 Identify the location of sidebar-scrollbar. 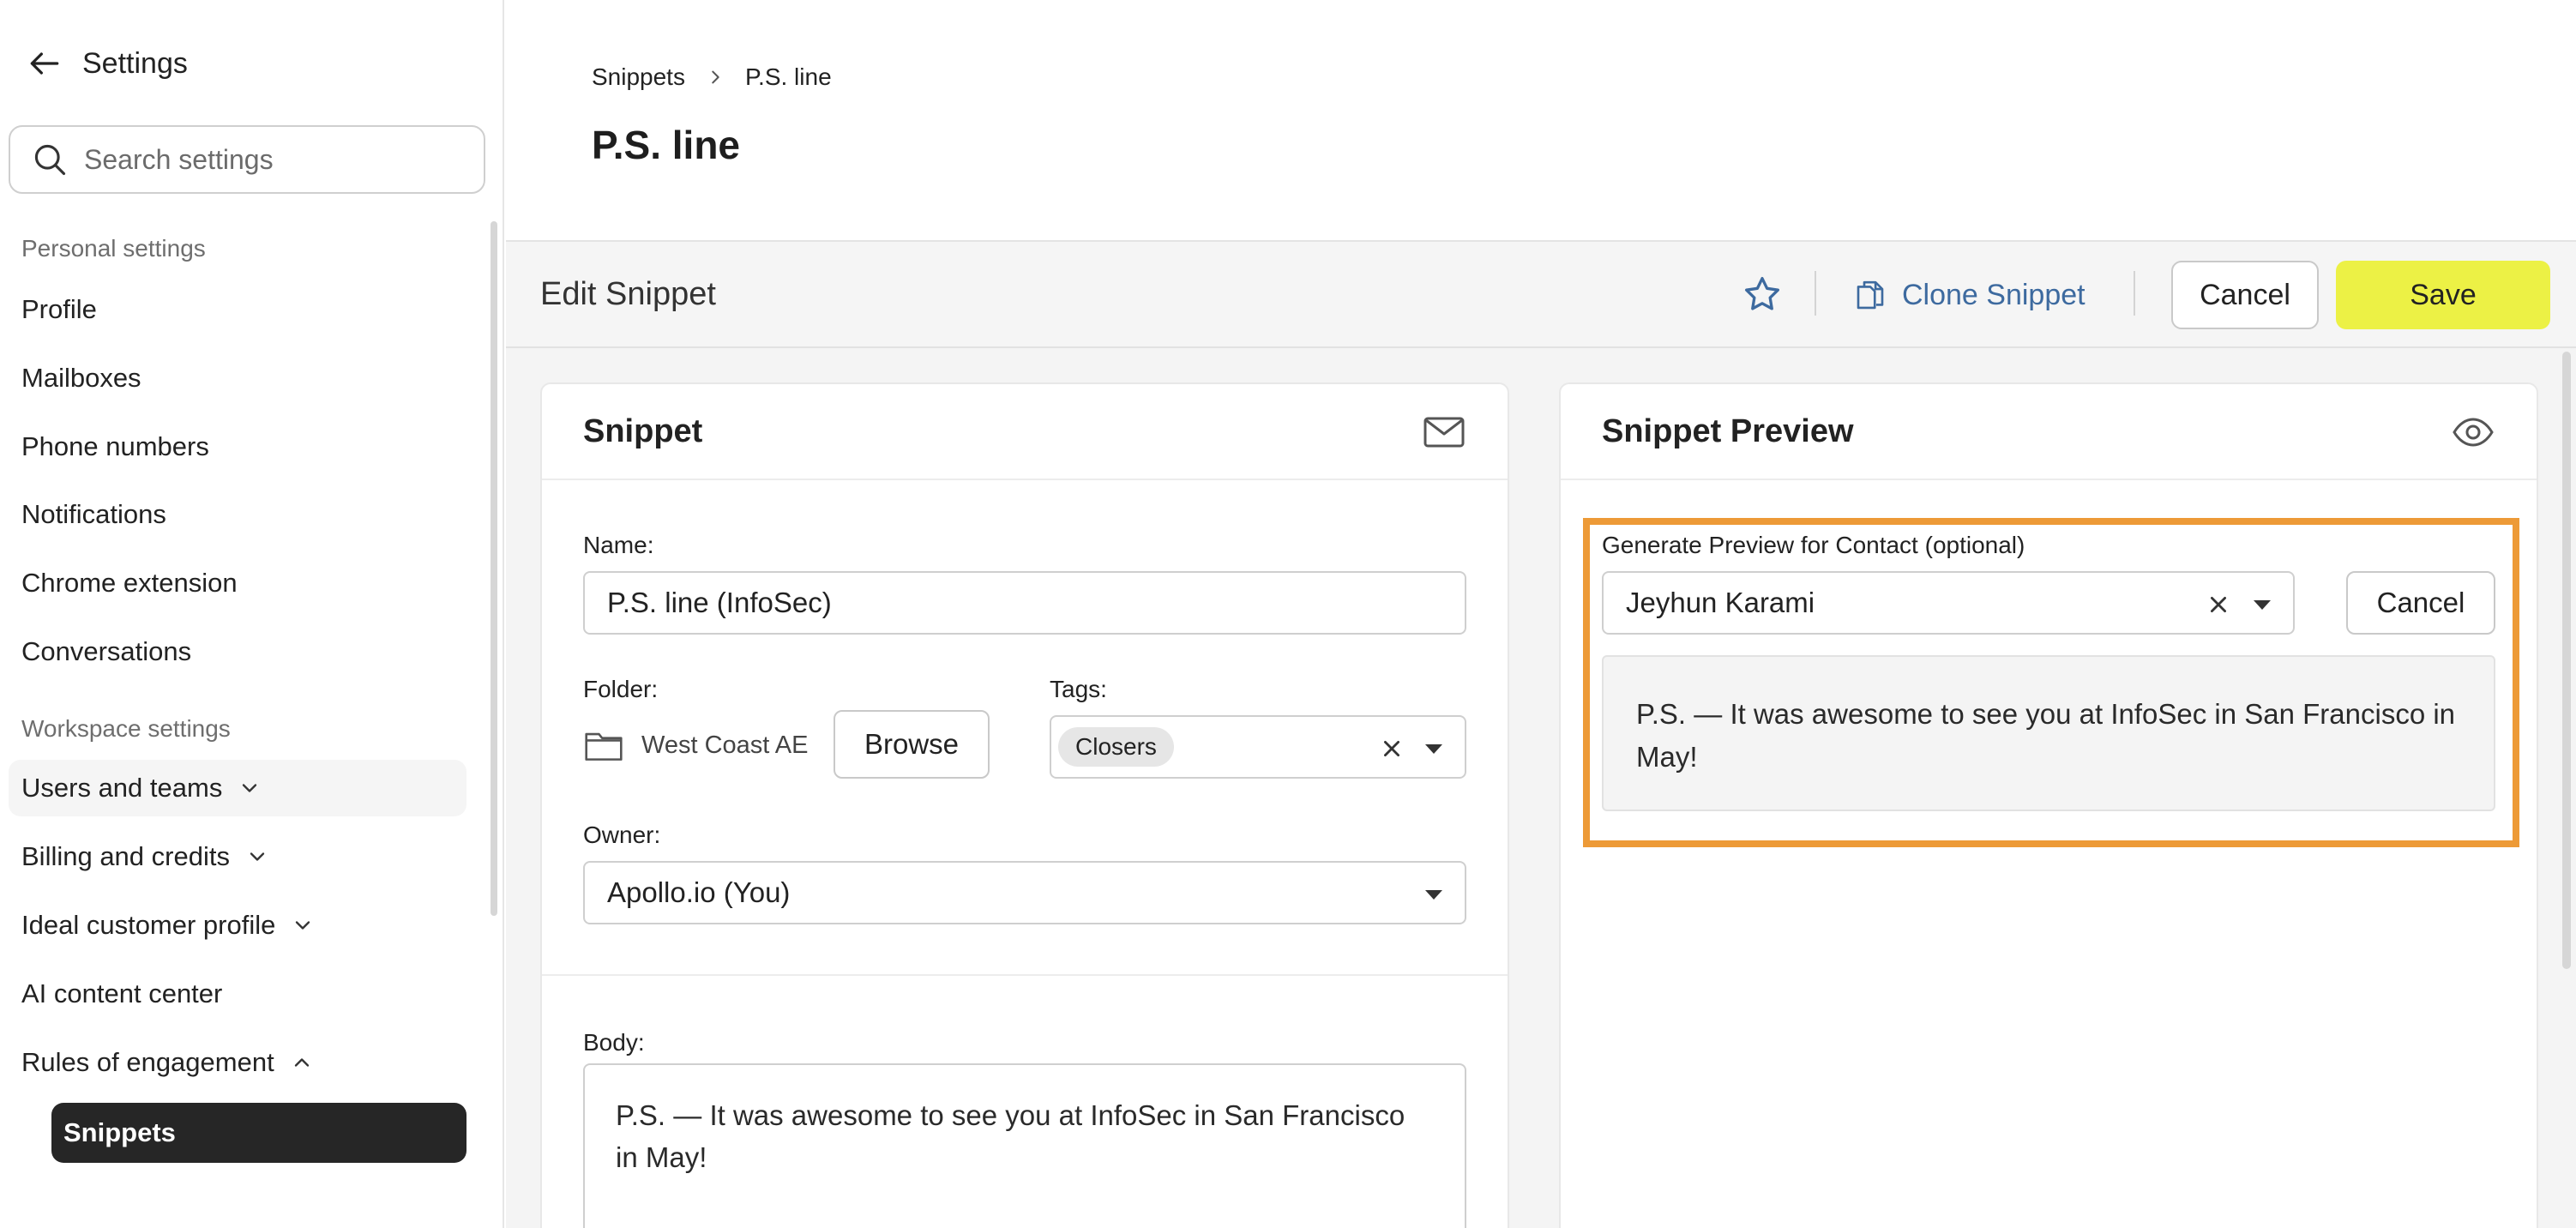
(494, 568).